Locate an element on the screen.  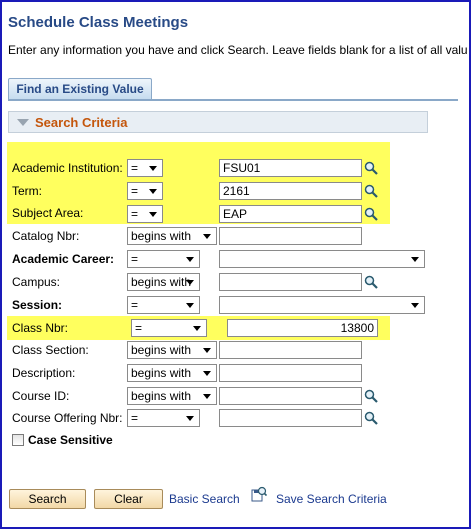
course-id-input is located at coordinates (290, 396).